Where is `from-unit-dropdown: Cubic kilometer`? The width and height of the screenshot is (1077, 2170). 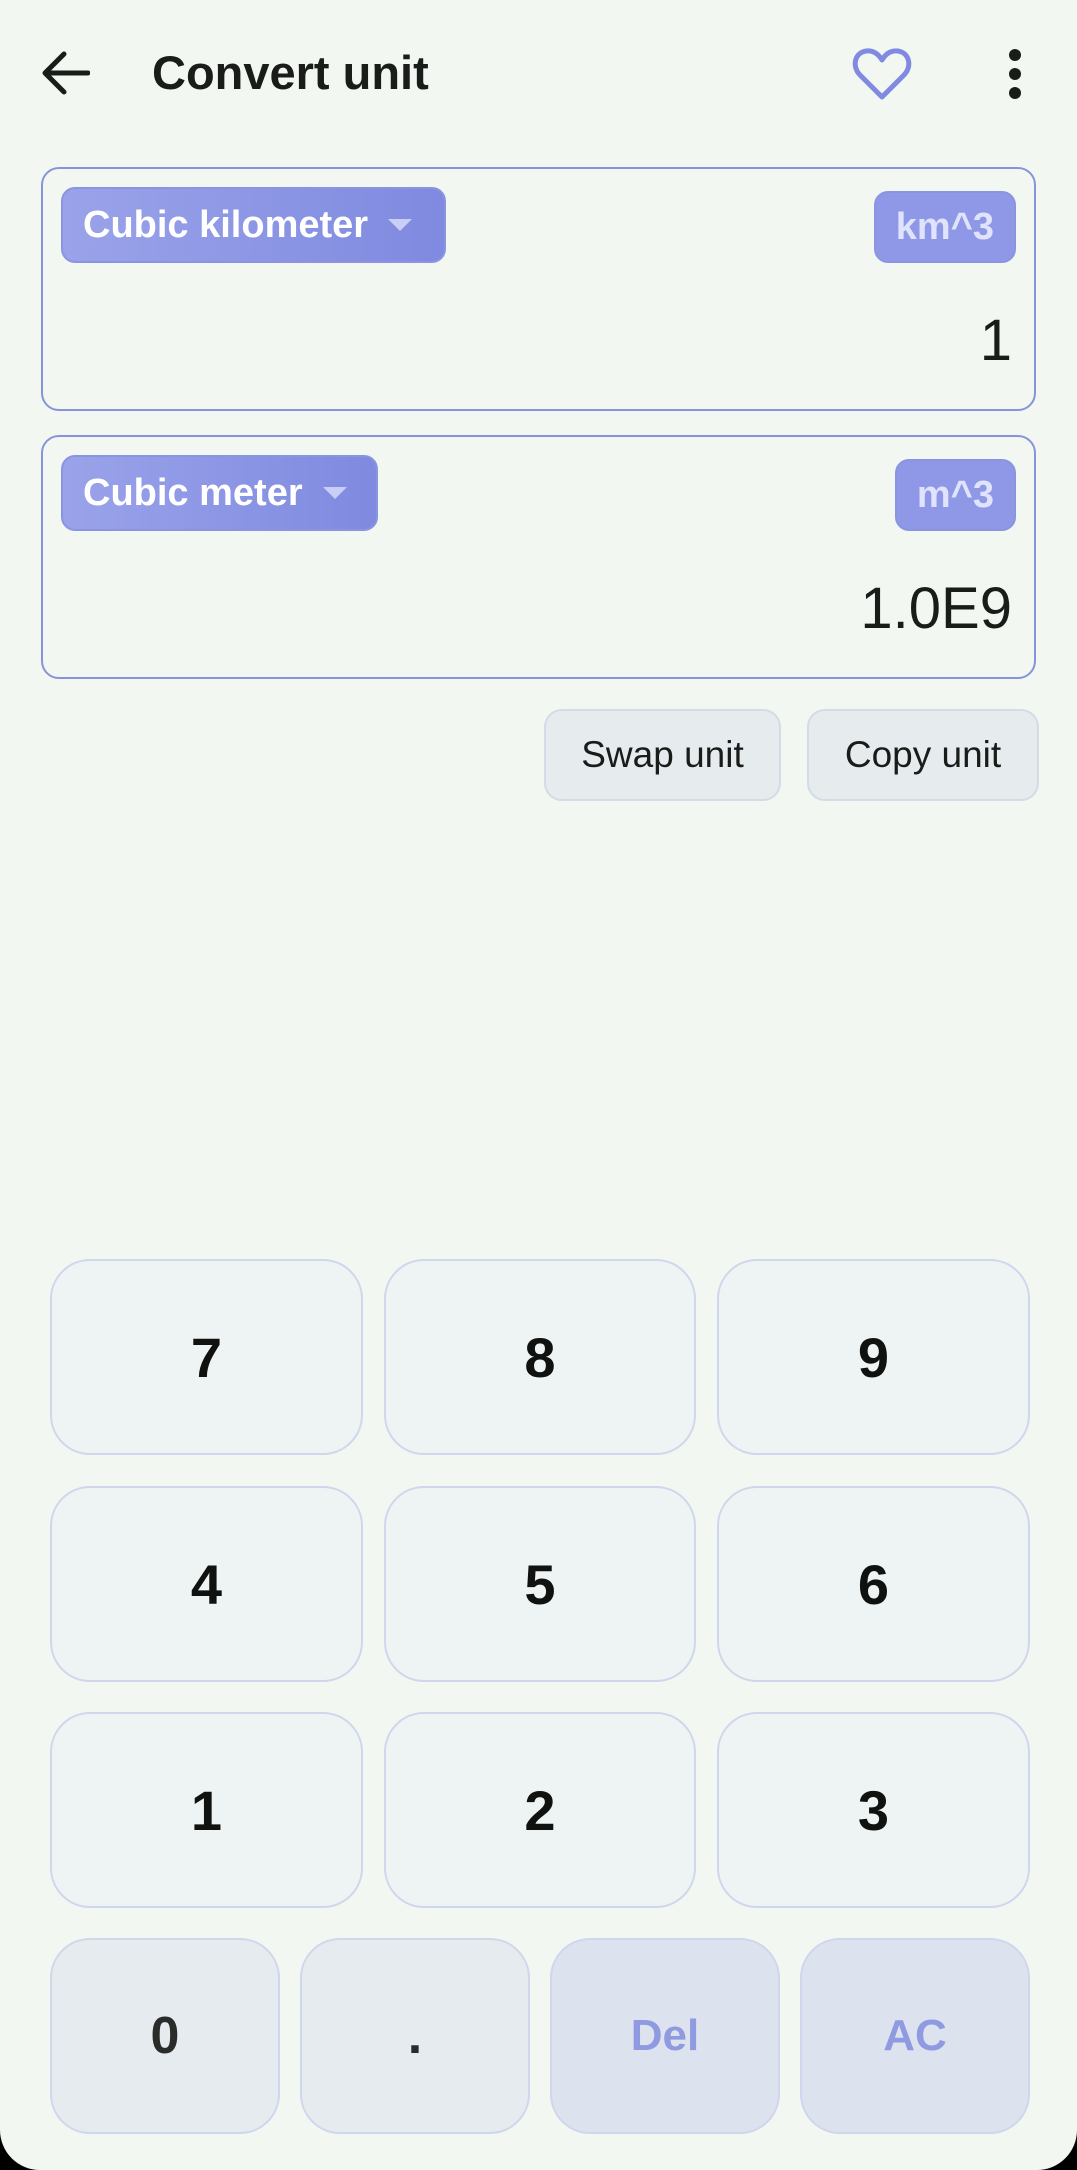
from-unit-dropdown: Cubic kilometer is located at coordinates (253, 225).